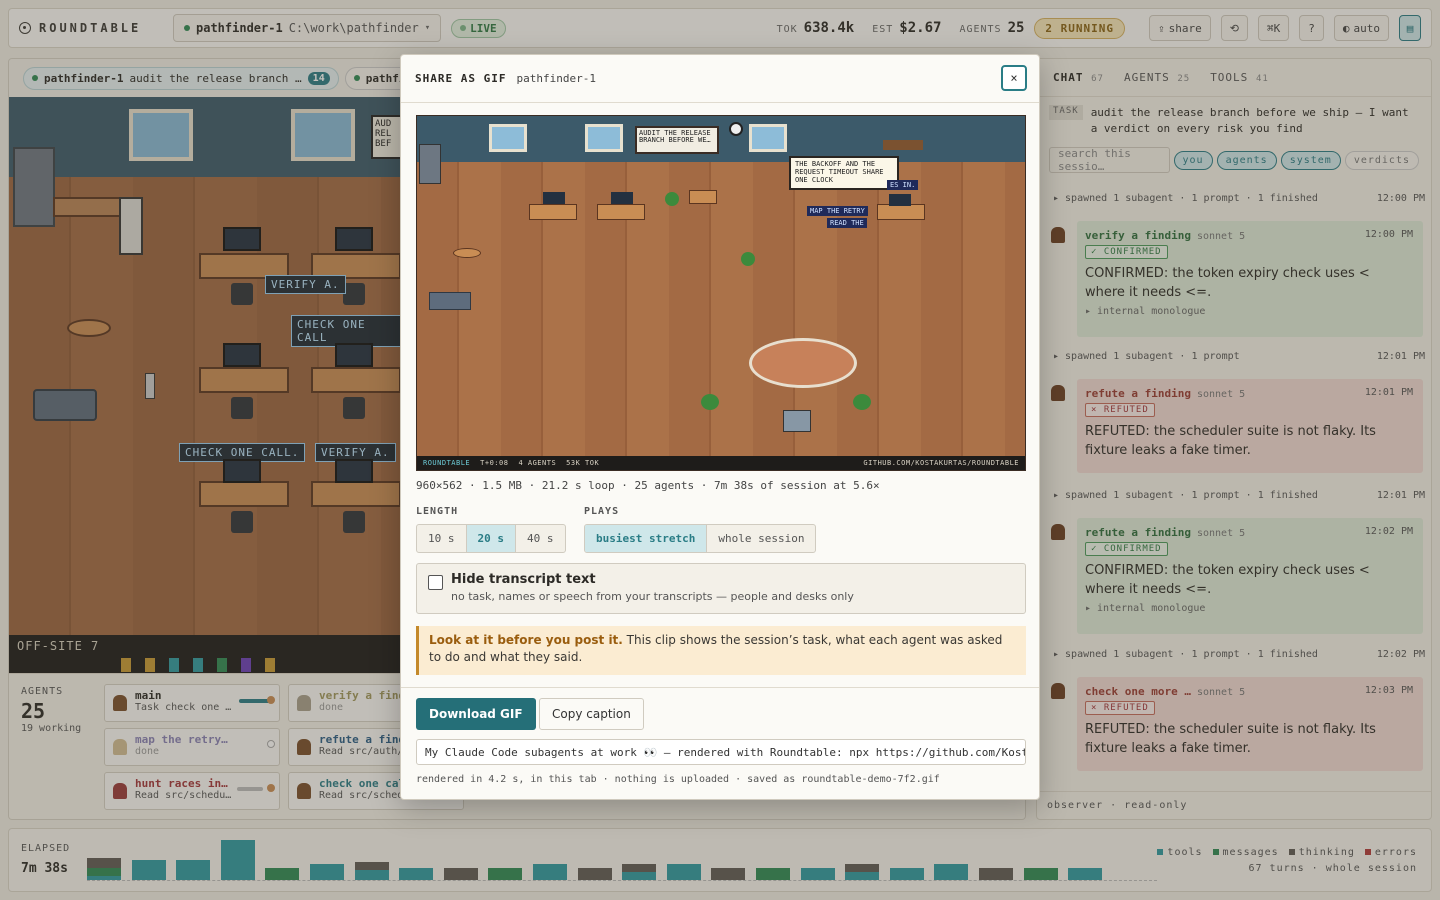 Image resolution: width=1440 pixels, height=900 pixels. Describe the element at coordinates (430, 164) in the screenshot. I see `fridge` at that location.